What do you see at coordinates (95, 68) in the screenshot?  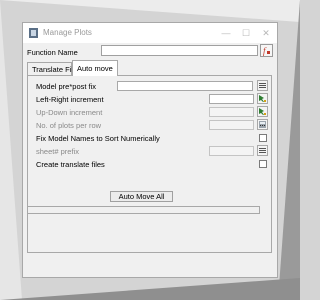 I see `tab-auto-move: Auto move` at bounding box center [95, 68].